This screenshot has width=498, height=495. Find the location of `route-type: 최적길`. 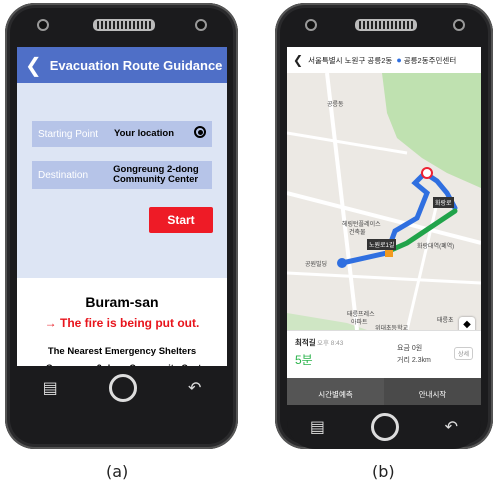

route-type: 최적길 is located at coordinates (305, 342).